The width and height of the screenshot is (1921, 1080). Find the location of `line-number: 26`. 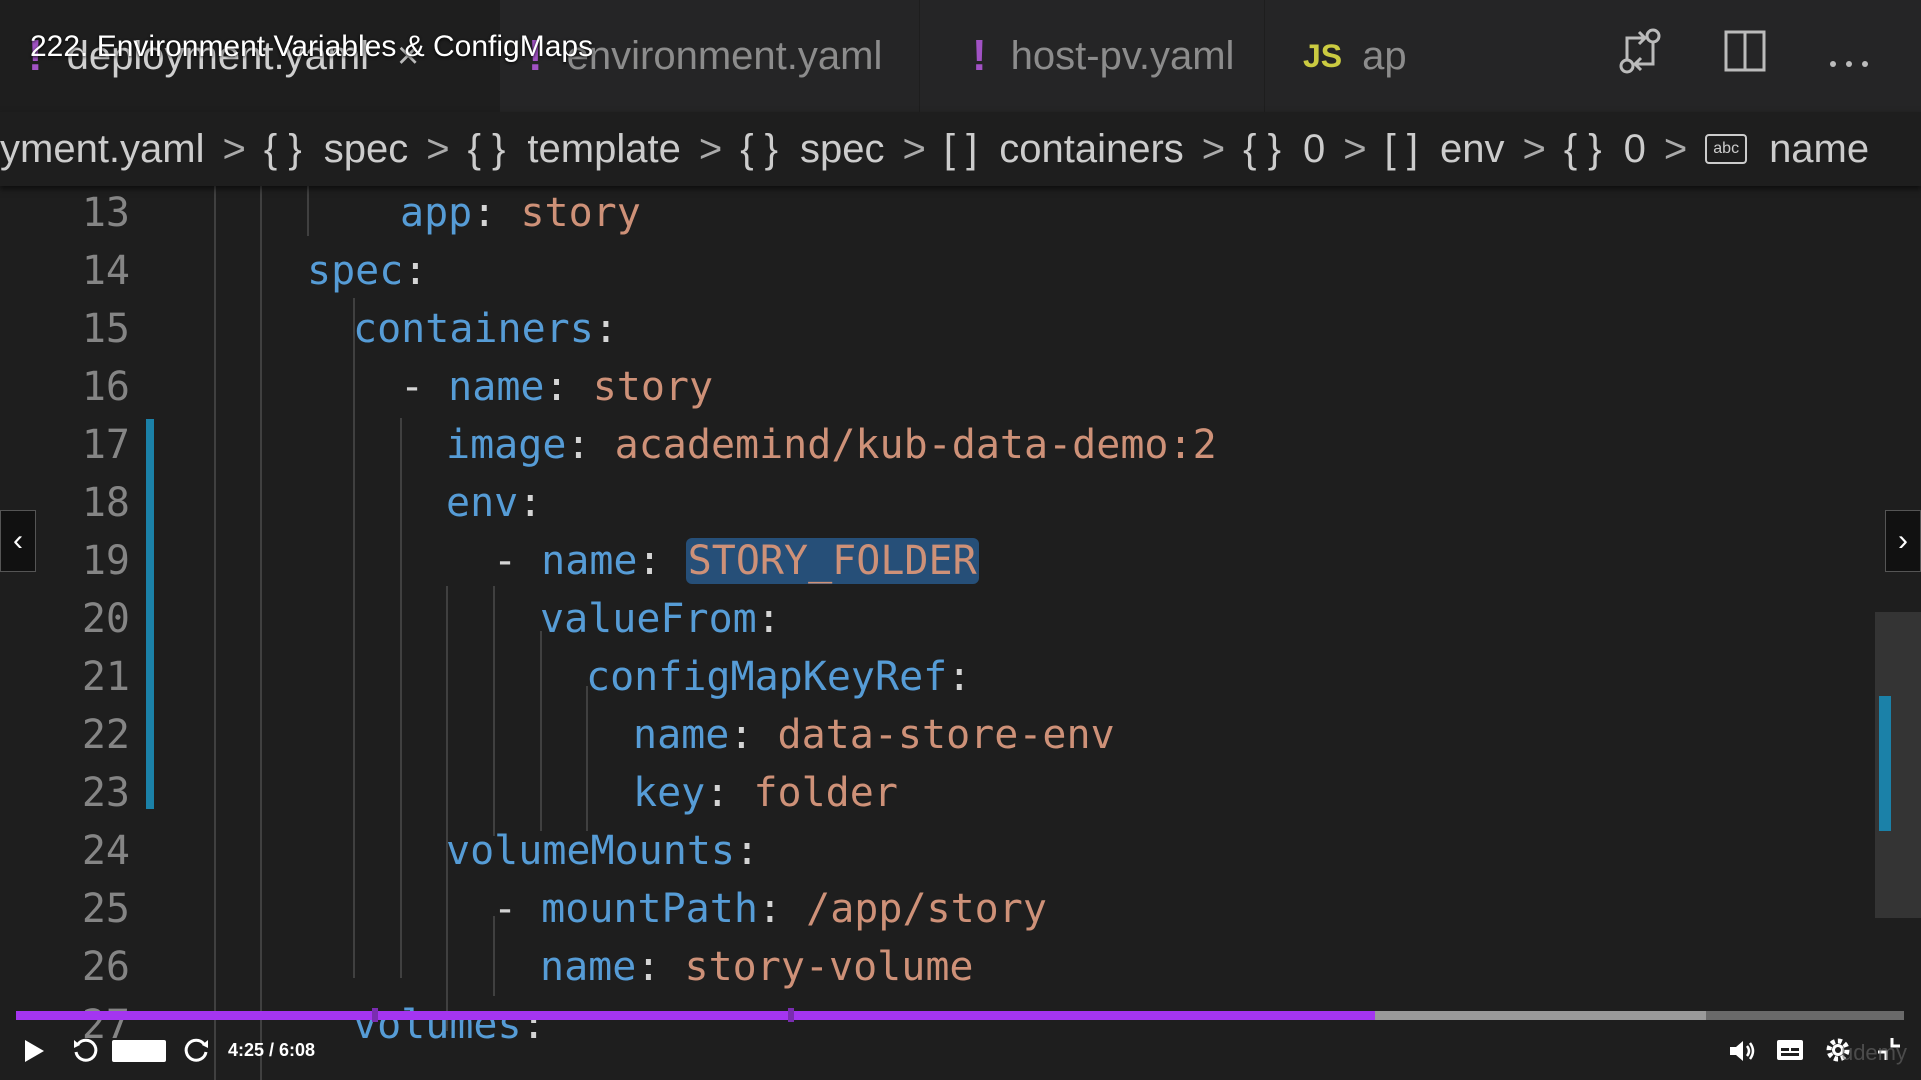

line-number: 26 is located at coordinates (105, 967).